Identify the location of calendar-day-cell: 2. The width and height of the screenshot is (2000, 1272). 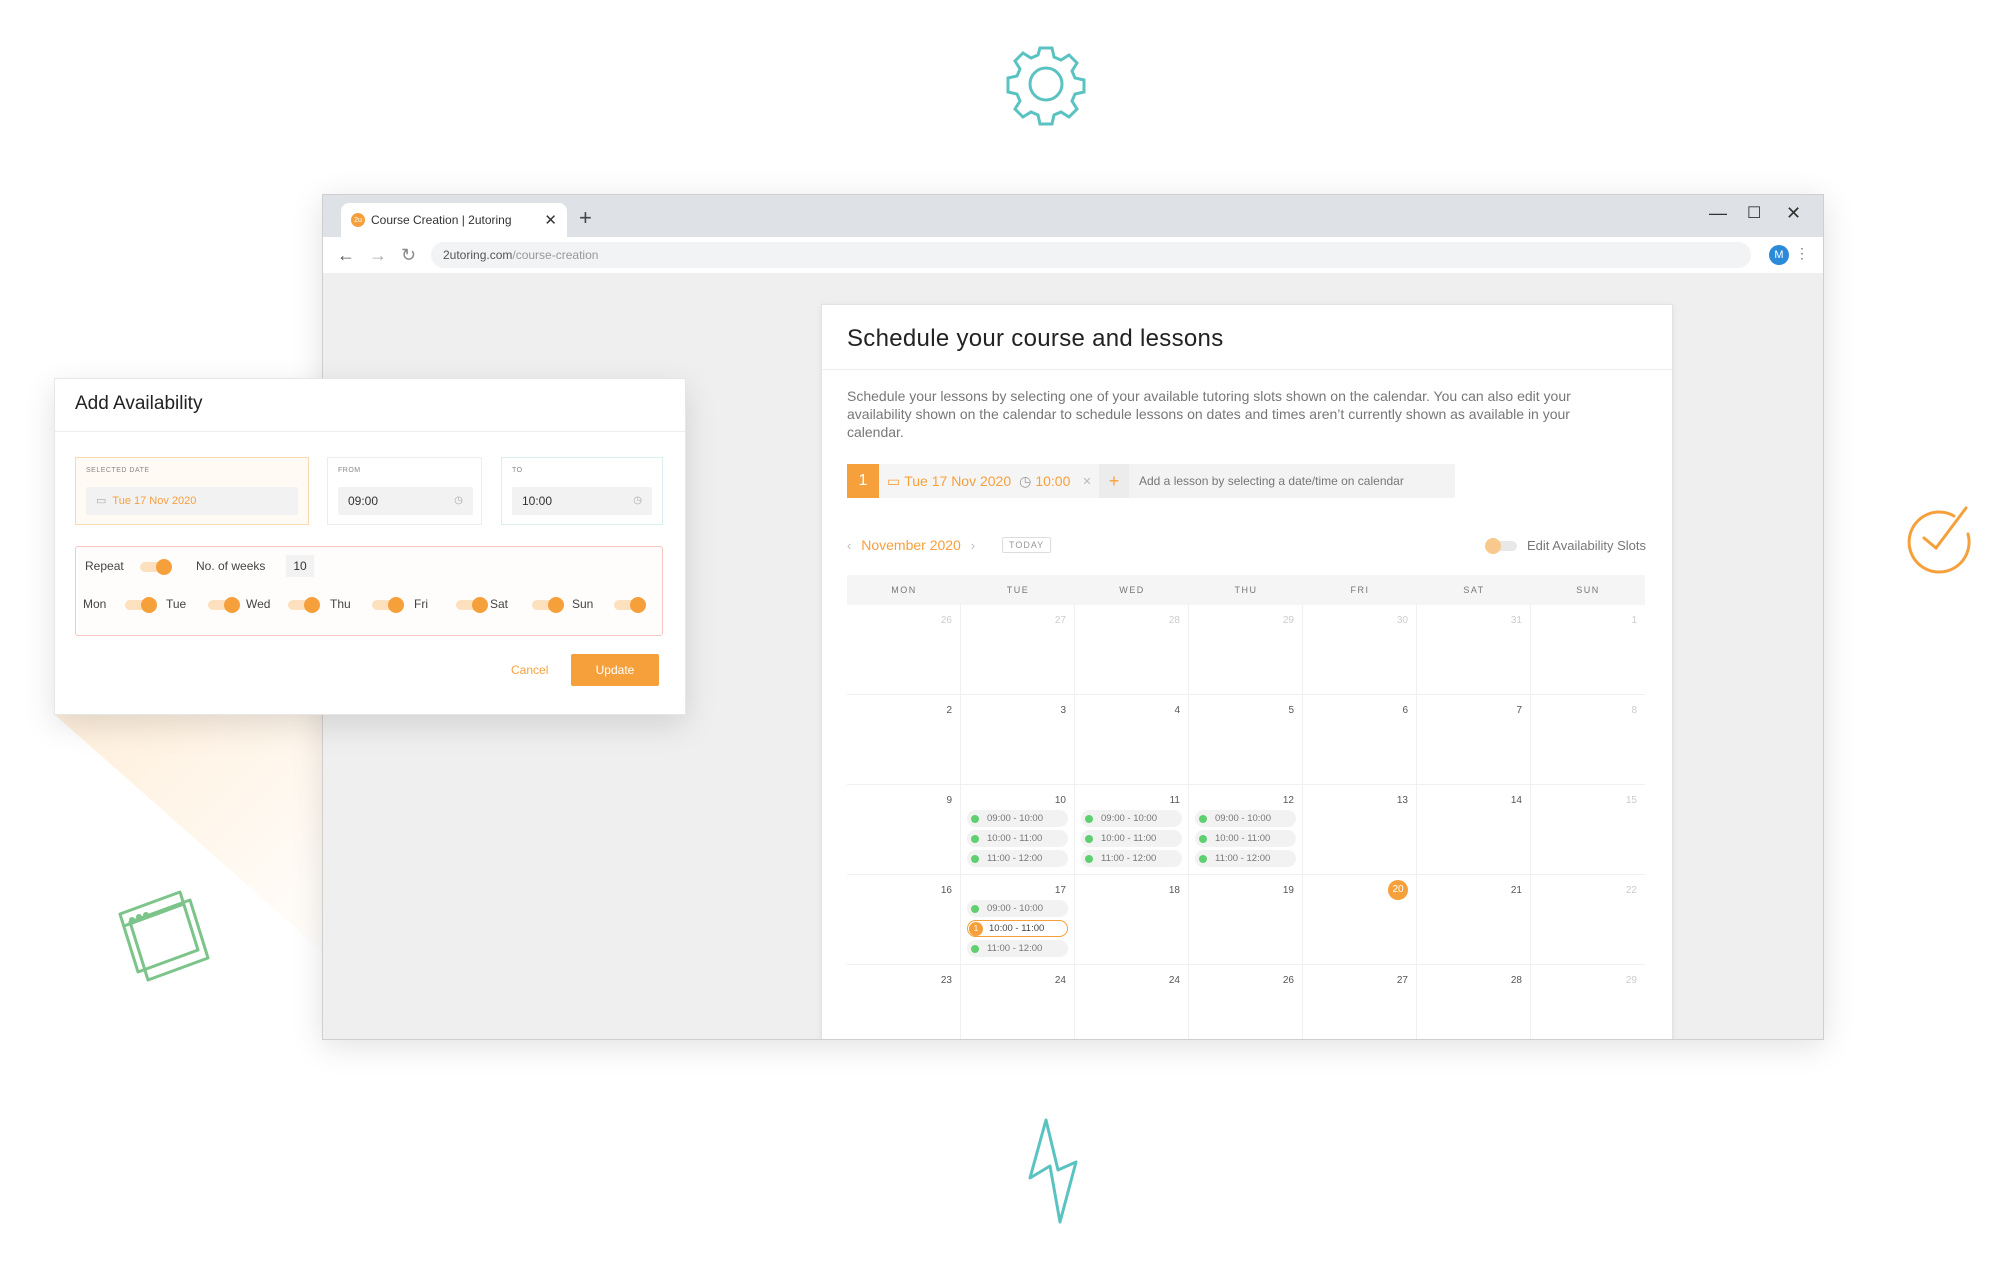
(904, 739).